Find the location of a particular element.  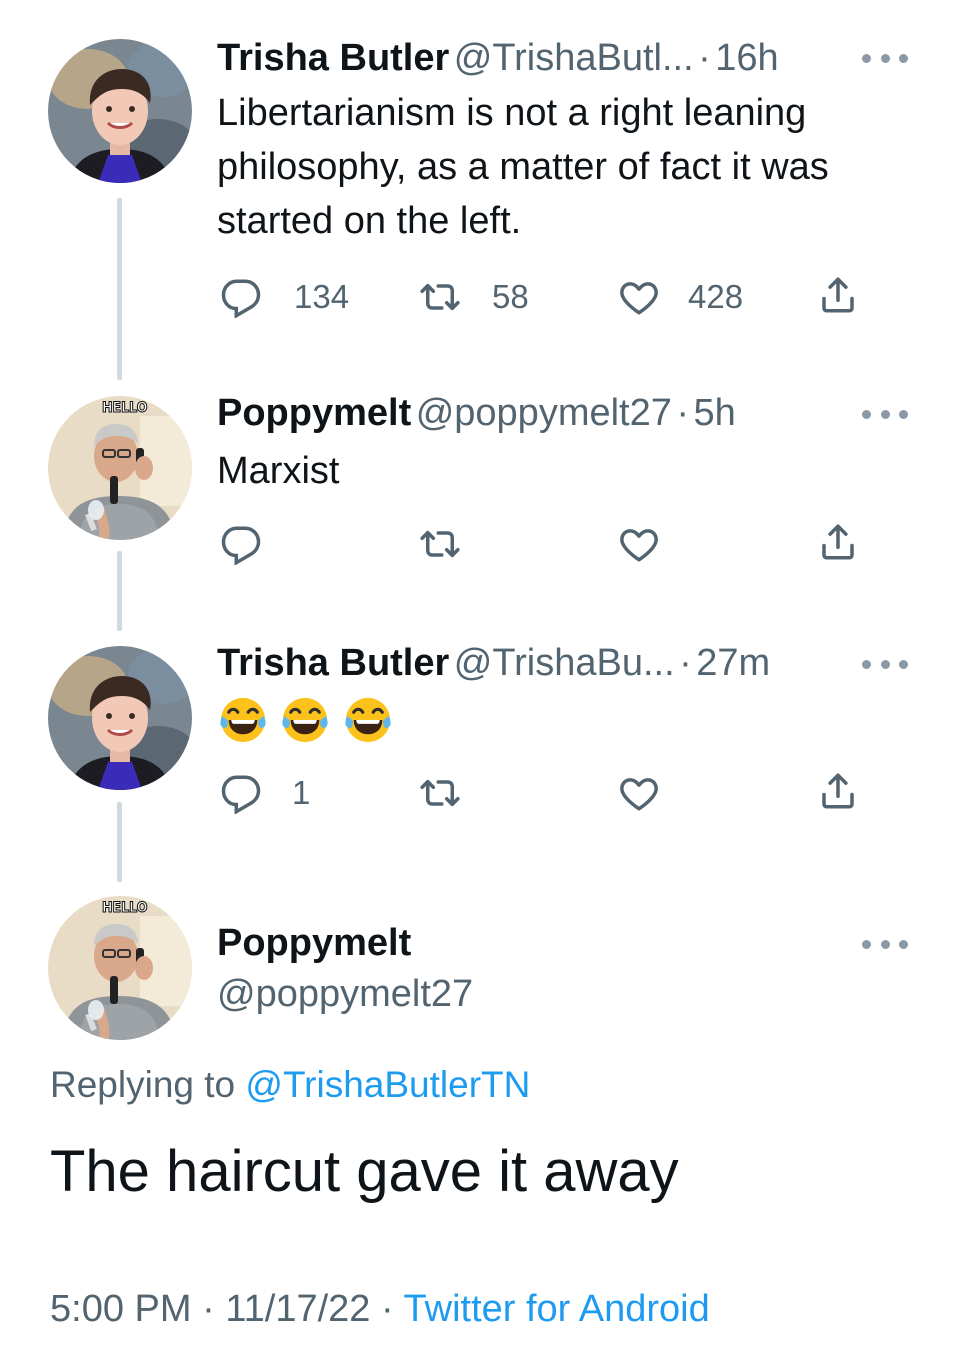

tweet-date: 11/17/22 is located at coordinates (297, 1309).